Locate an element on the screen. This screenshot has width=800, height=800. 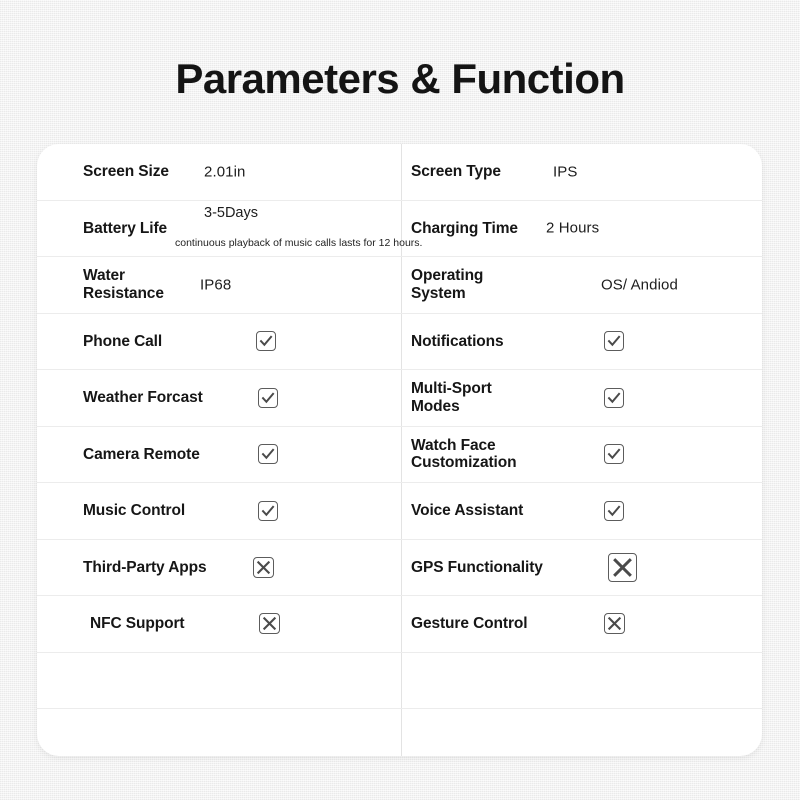
table-row: Screen Size 2.01in Screen Type IPS is located at coordinates (399, 172).